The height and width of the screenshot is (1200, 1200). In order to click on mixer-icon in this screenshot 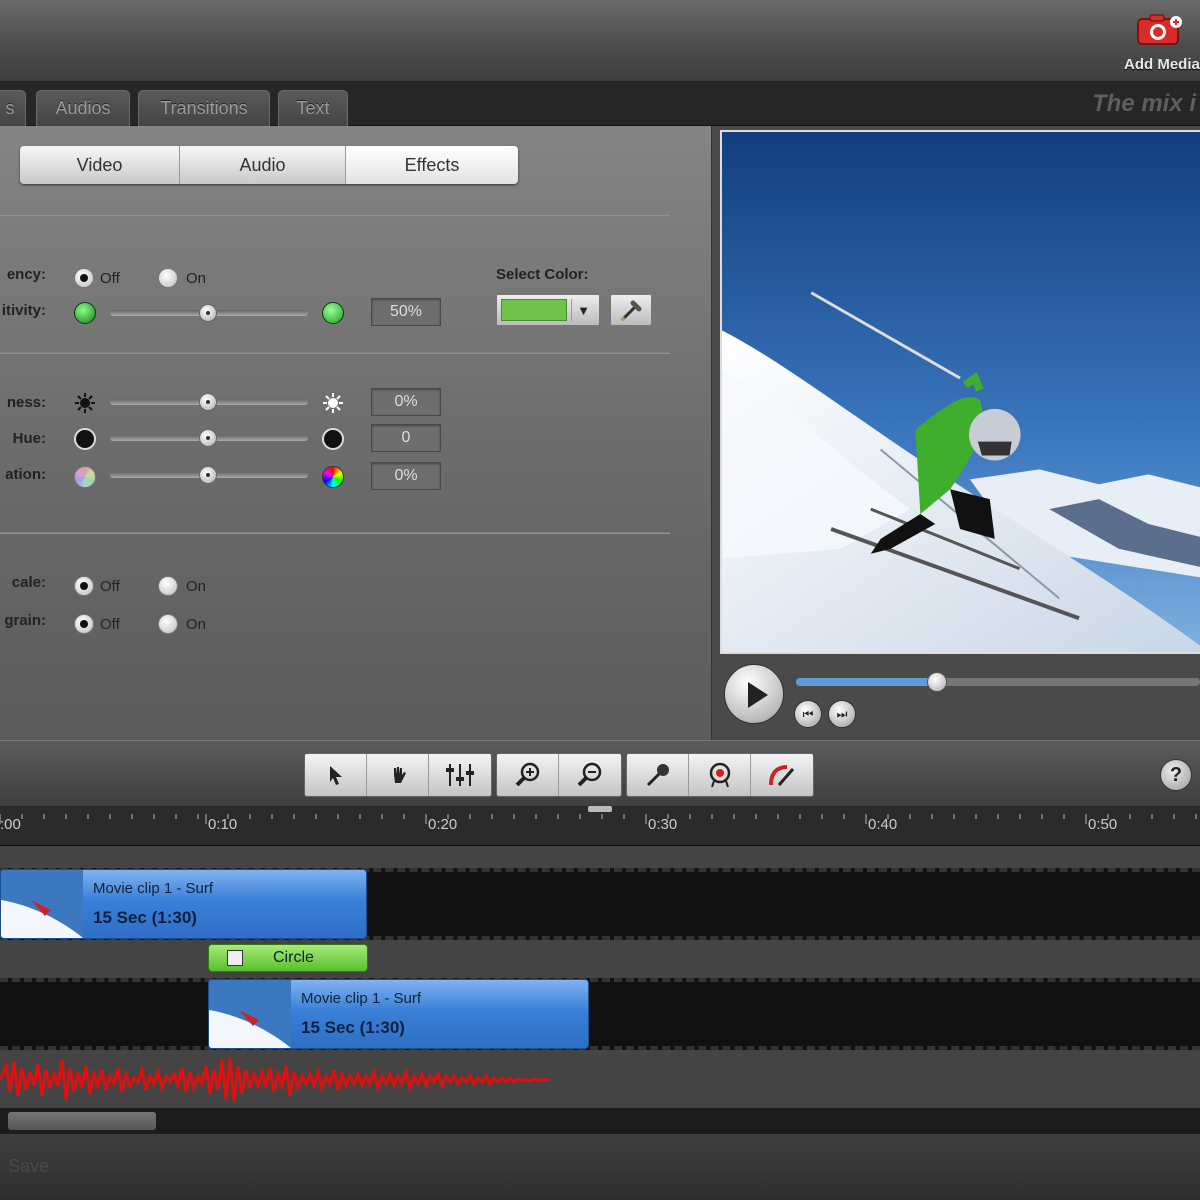, I will do `click(460, 775)`.